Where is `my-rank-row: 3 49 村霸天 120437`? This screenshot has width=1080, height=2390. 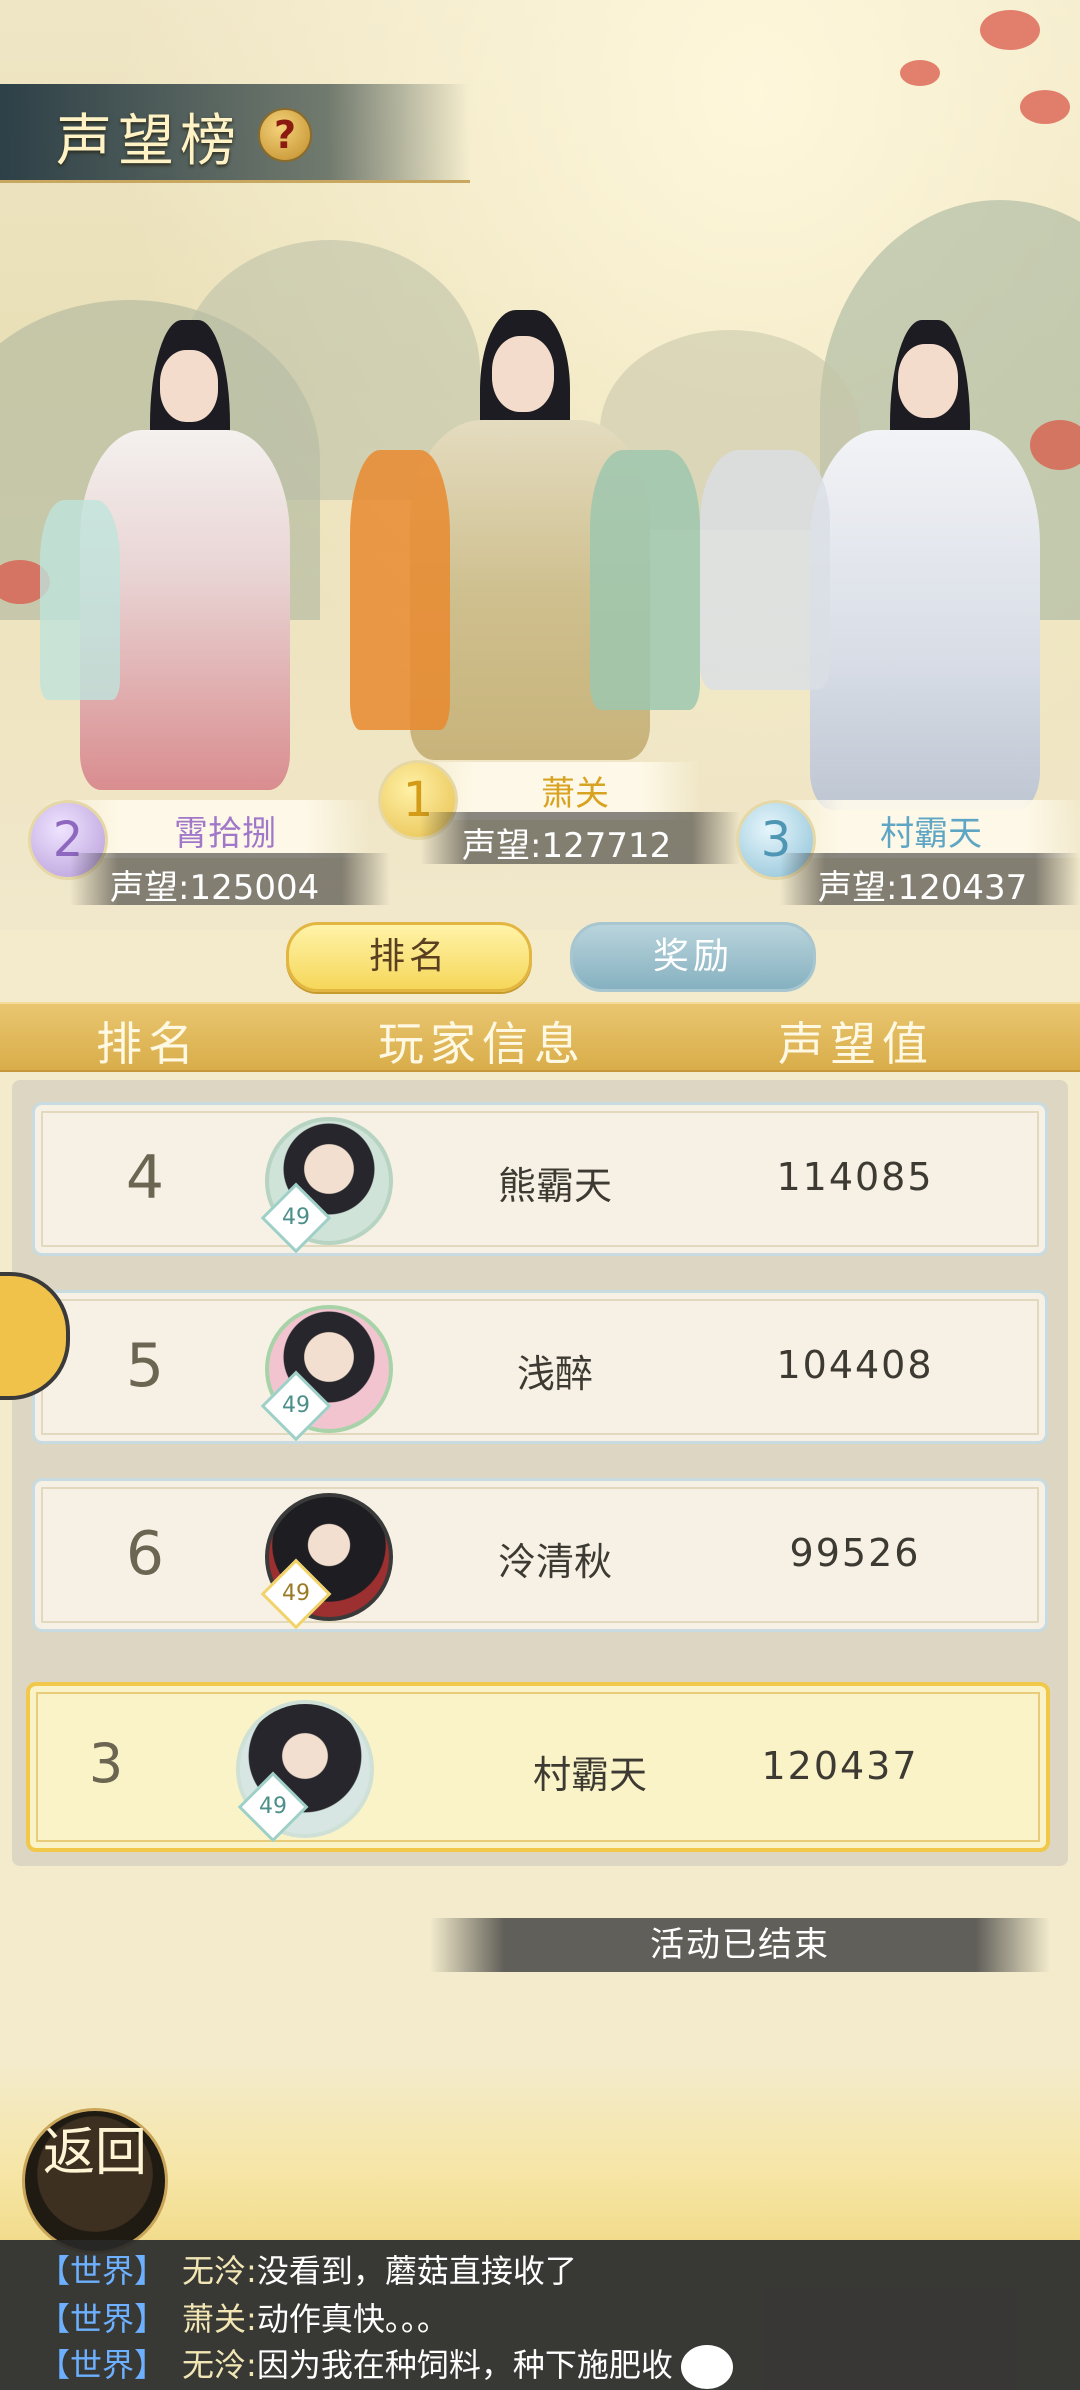
my-rank-row: 3 49 村霸天 120437 is located at coordinates (538, 1767).